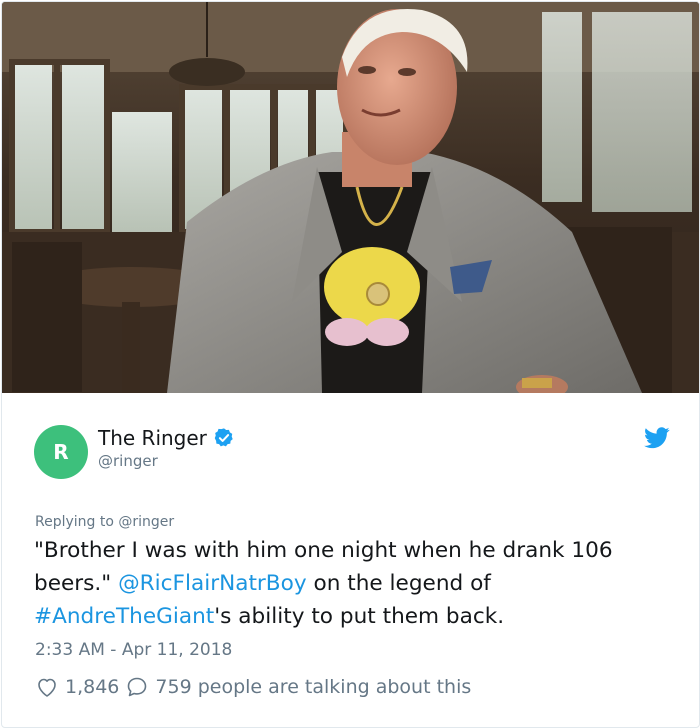 The image size is (700, 728). What do you see at coordinates (128, 461) in the screenshot?
I see `account-handle: @ringer` at bounding box center [128, 461].